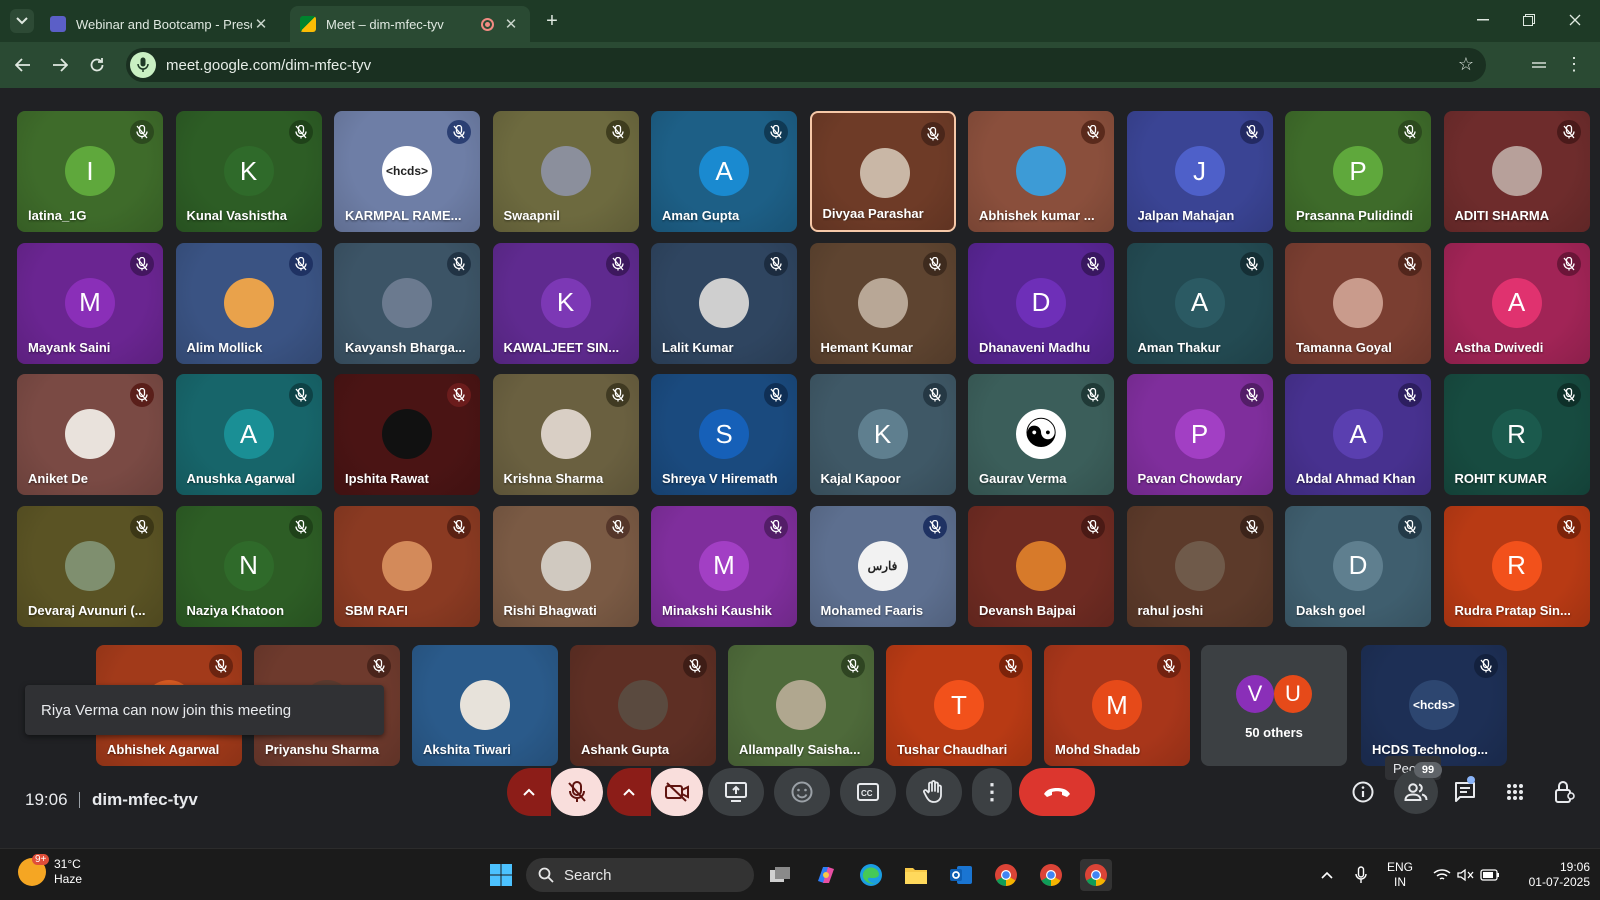 The height and width of the screenshot is (900, 1600). I want to click on participant-tile: Ashank Gupta, so click(643, 705).